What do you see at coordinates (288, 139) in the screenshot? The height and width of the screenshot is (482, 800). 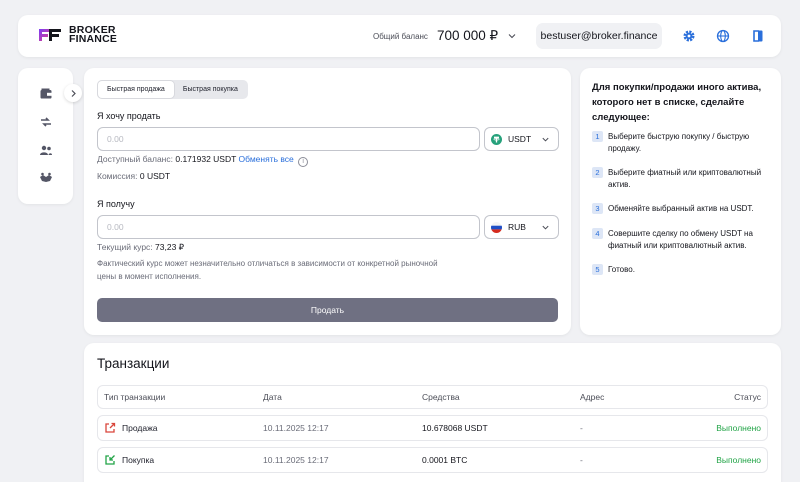 I see `sell-amount-input: 0.00` at bounding box center [288, 139].